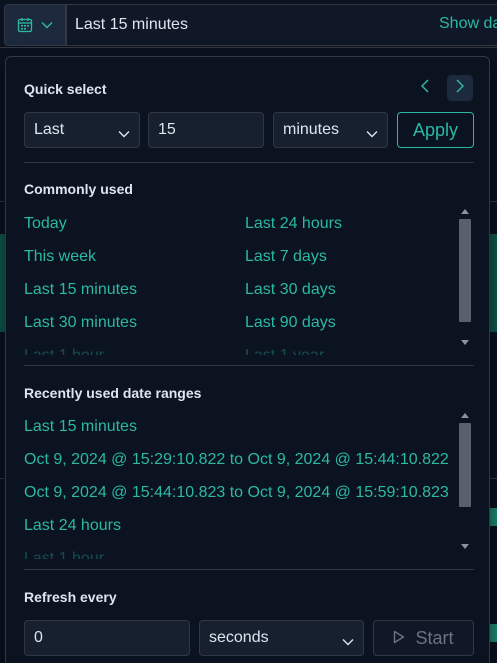 Image resolution: width=497 pixels, height=663 pixels. Describe the element at coordinates (281, 638) in the screenshot. I see `refresh-unit-select: seconds` at that location.